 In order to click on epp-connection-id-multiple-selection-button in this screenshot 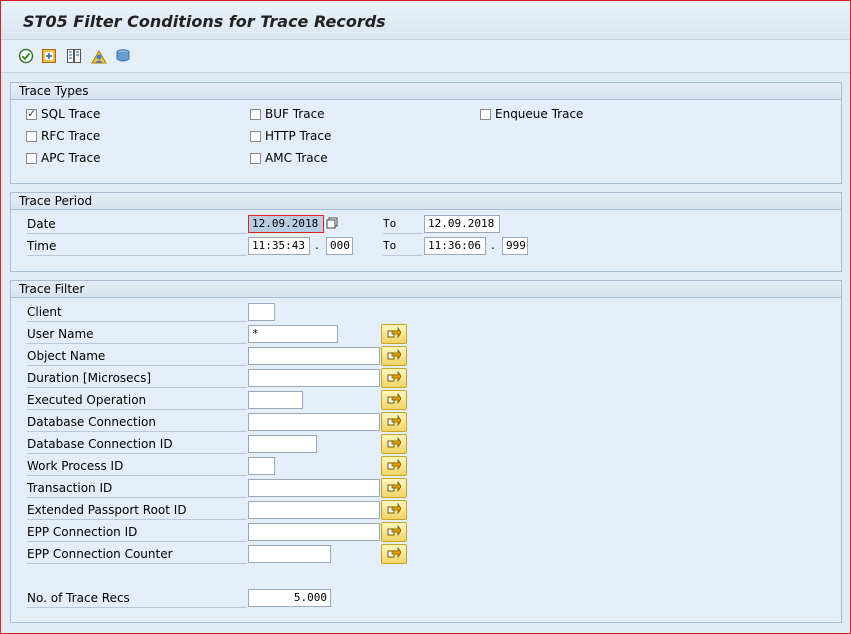, I will do `click(394, 532)`.